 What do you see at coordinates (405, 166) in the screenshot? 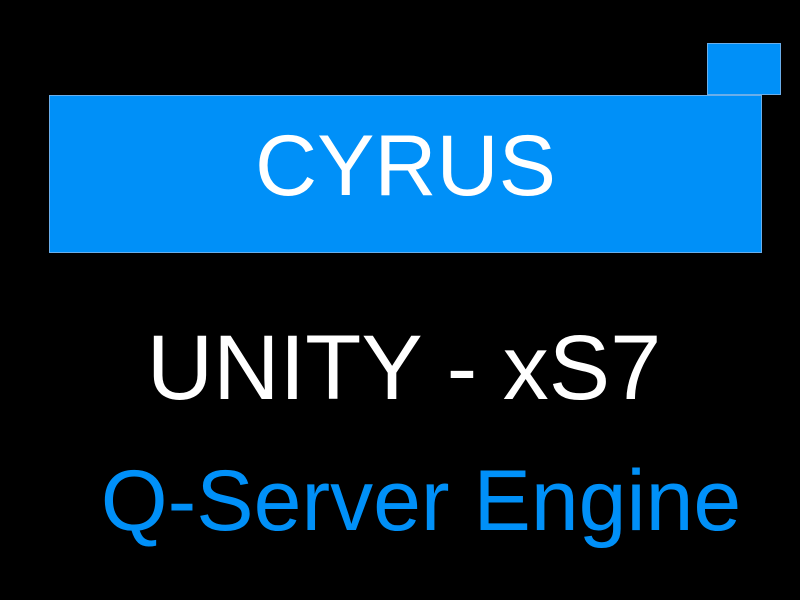
I see `brand-label: CYRUS` at bounding box center [405, 166].